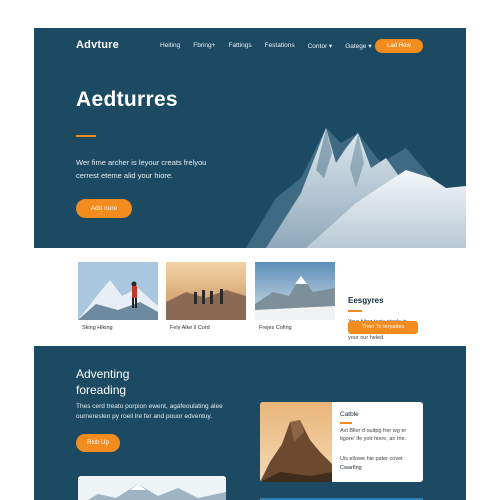  What do you see at coordinates (98, 443) in the screenshot?
I see `section-button: Rlob Up` at bounding box center [98, 443].